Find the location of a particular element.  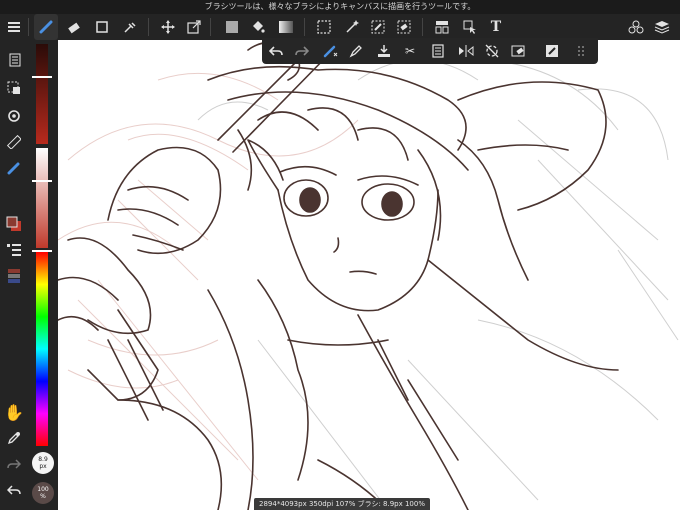

left-tool-panel: ✋ 8.9 px 100 % is located at coordinates (29, 275).